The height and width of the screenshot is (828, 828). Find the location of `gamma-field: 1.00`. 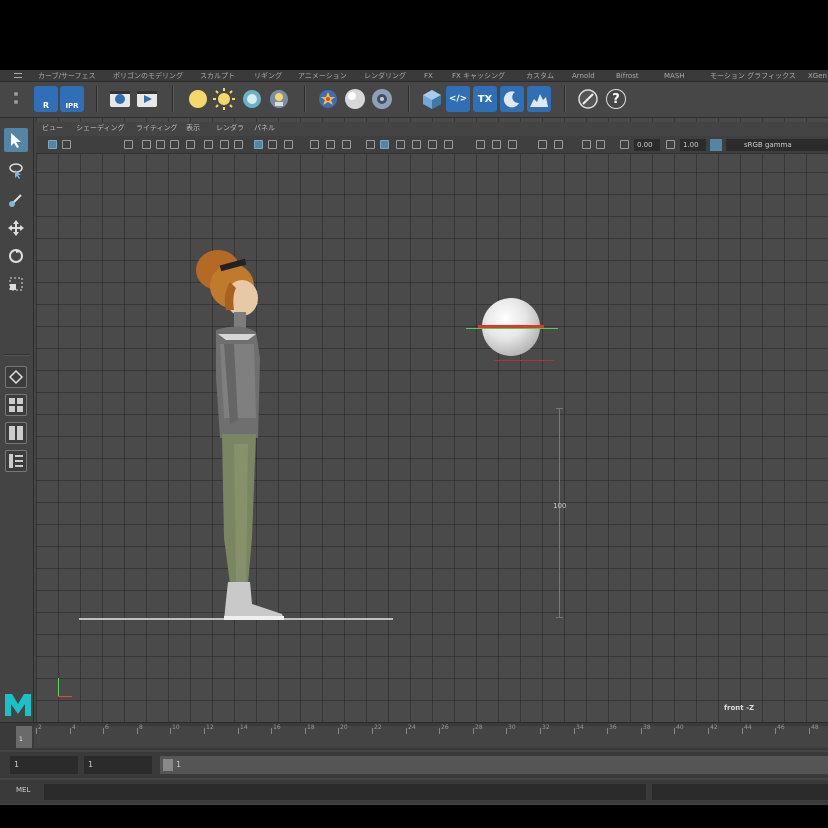

gamma-field: 1.00 is located at coordinates (693, 145).